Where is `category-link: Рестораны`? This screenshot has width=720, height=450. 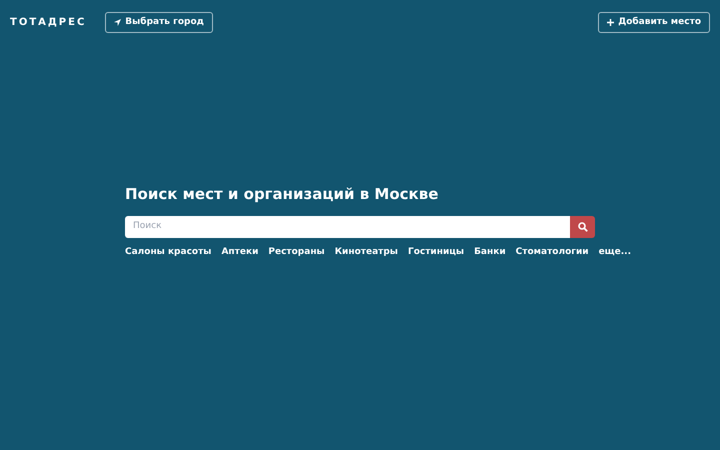
category-link: Рестораны is located at coordinates (296, 253).